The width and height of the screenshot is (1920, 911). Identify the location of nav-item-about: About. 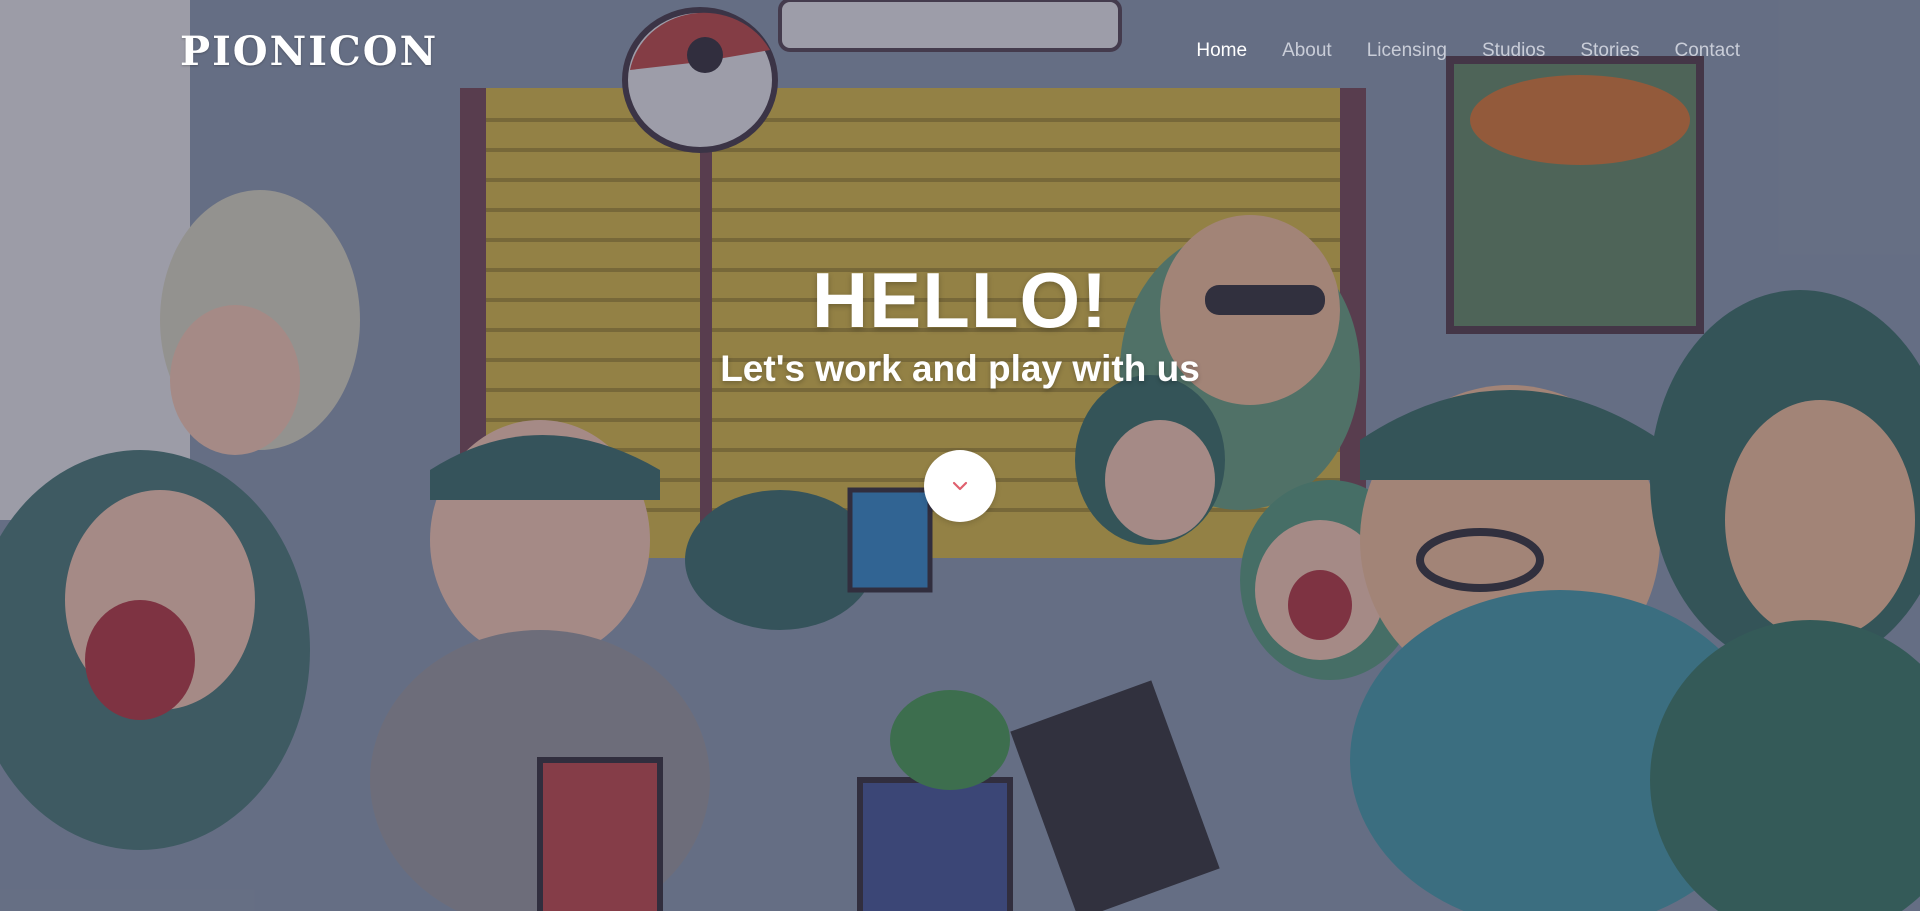
(1307, 51).